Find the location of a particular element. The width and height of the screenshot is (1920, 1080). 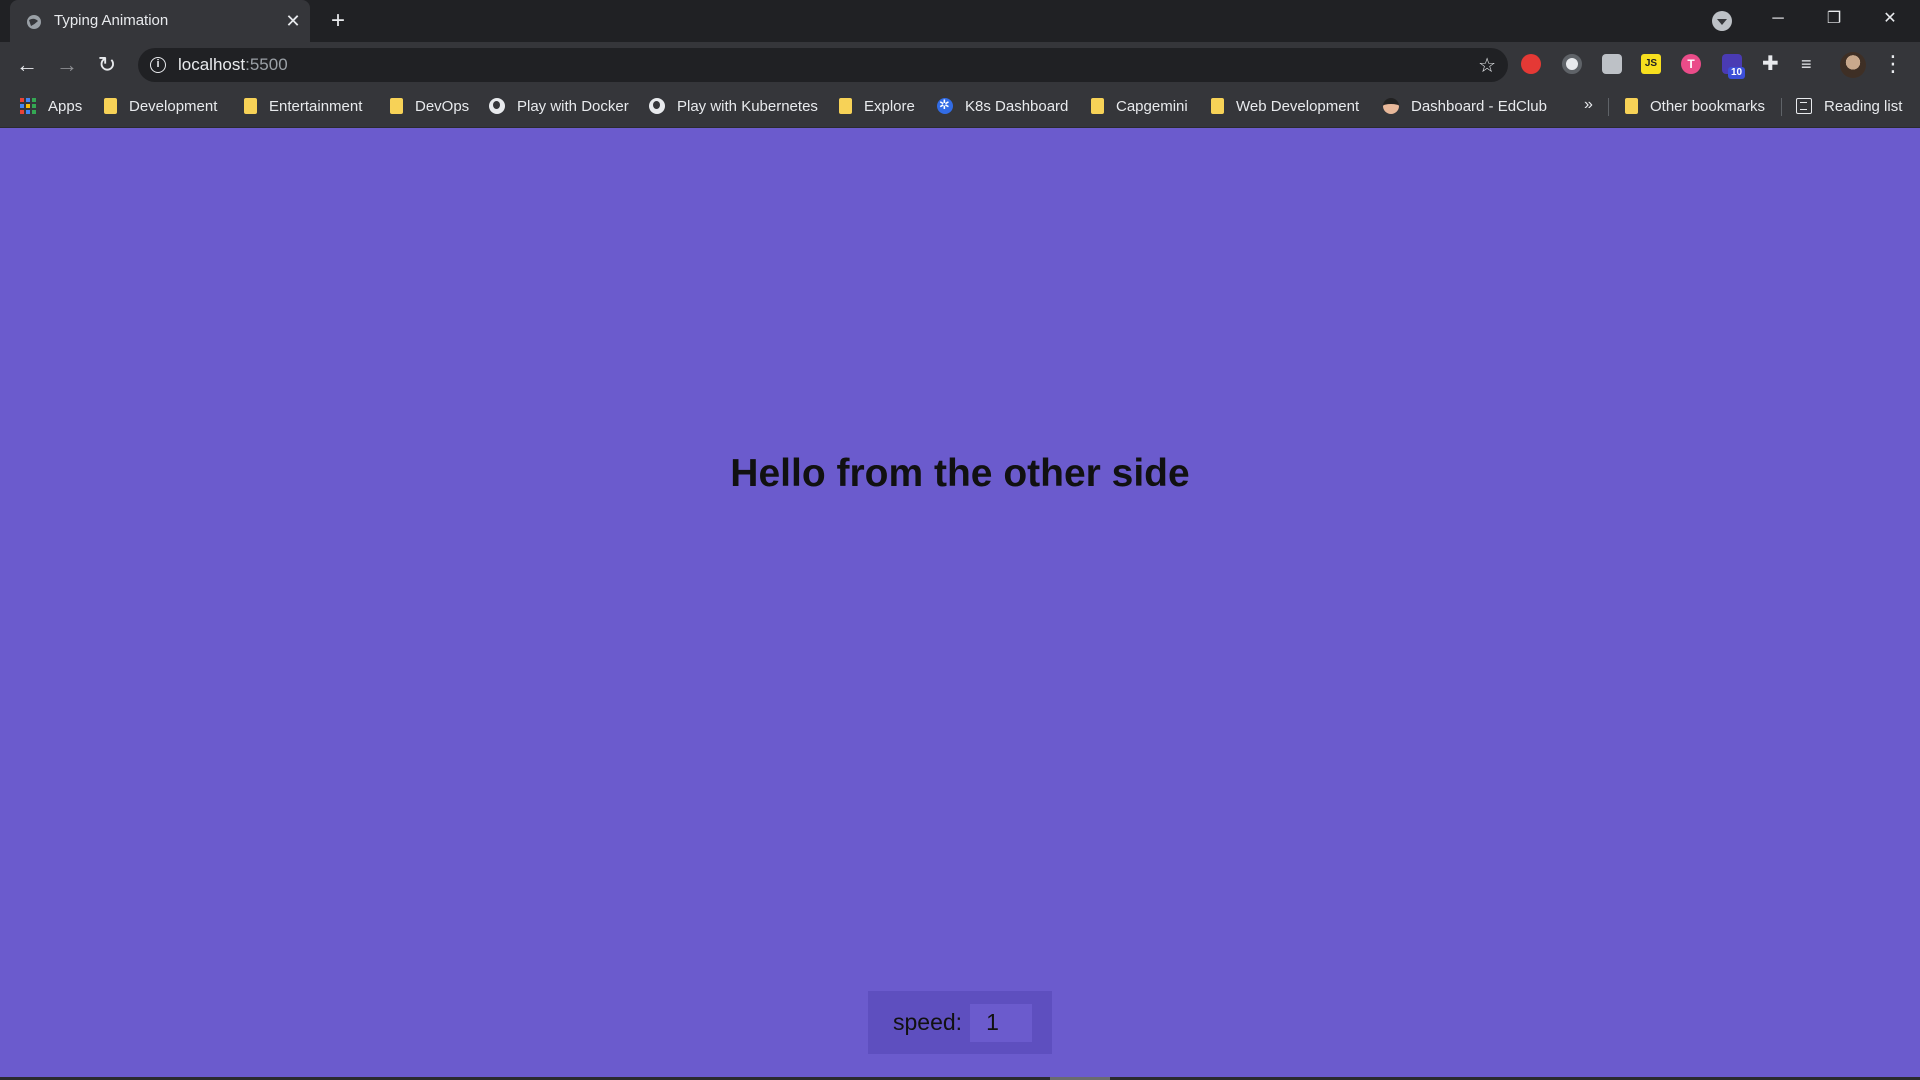

extension-t-icon: T is located at coordinates (1691, 64).